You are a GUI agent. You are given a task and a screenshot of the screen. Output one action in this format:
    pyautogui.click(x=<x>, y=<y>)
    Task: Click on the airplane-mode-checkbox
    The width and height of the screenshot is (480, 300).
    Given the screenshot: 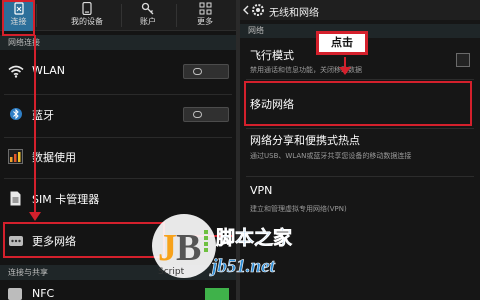 What is the action you would take?
    pyautogui.click(x=463, y=60)
    